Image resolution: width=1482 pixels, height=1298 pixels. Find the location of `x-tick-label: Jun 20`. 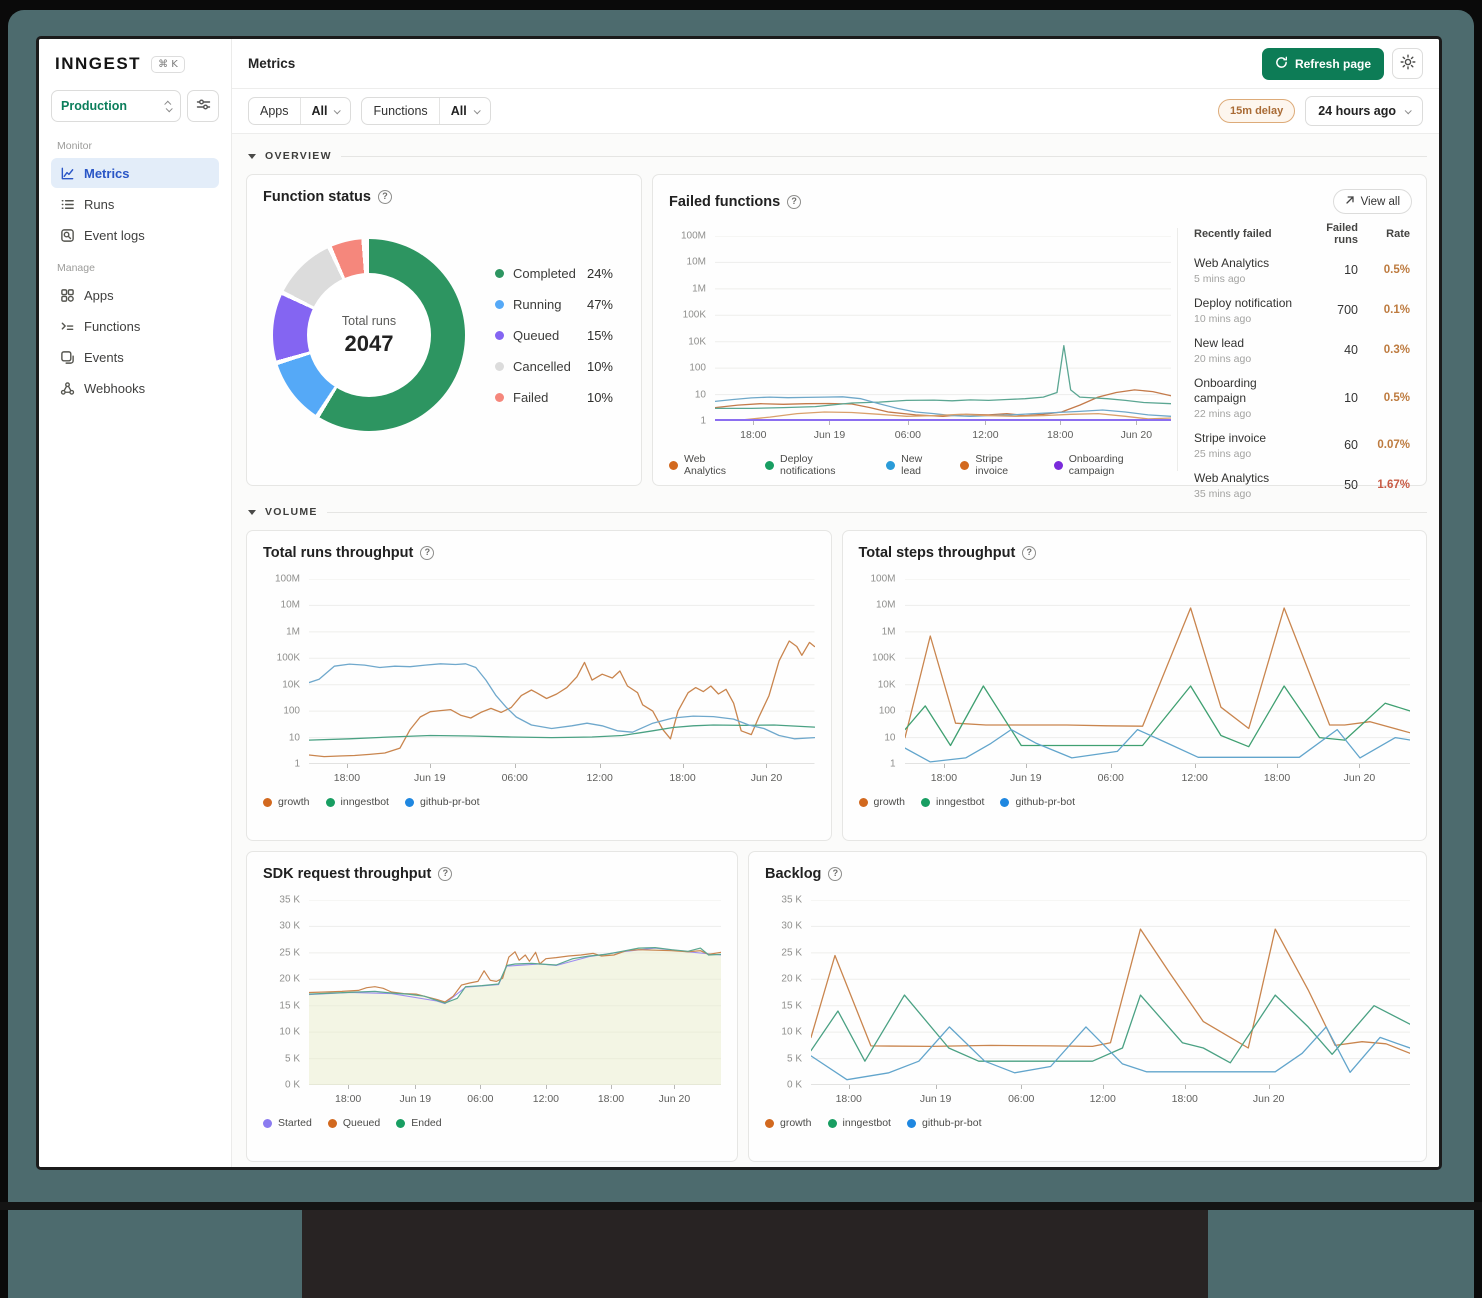

x-tick-label: Jun 20 is located at coordinates (1268, 1099).